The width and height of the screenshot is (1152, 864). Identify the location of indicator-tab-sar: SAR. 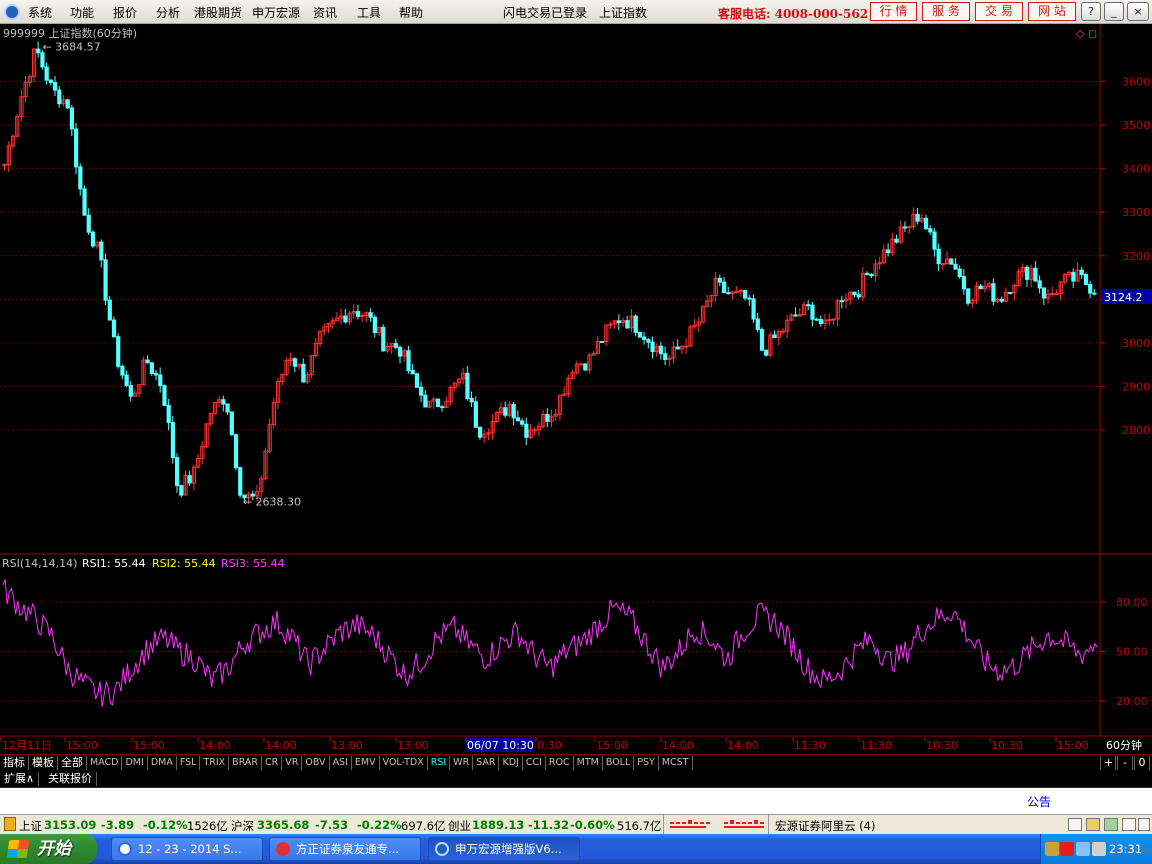
(486, 763).